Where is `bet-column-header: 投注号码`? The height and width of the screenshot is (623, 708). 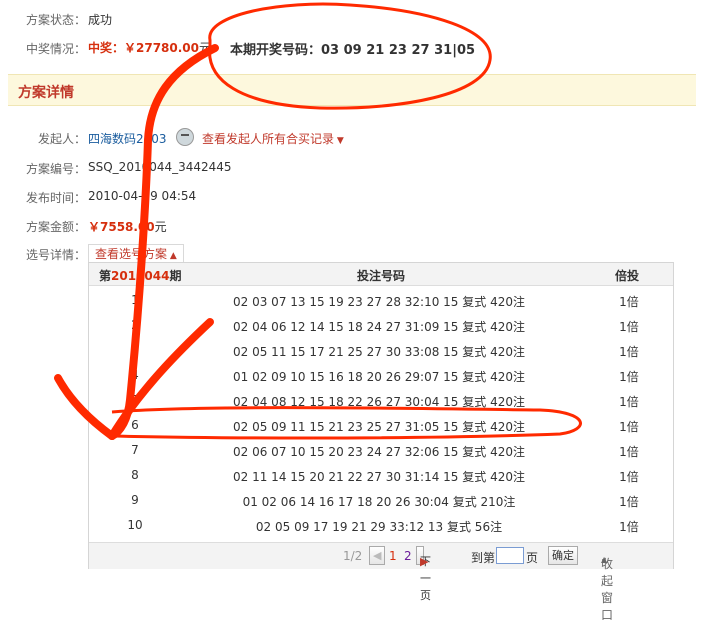 bet-column-header: 投注号码 is located at coordinates (381, 276).